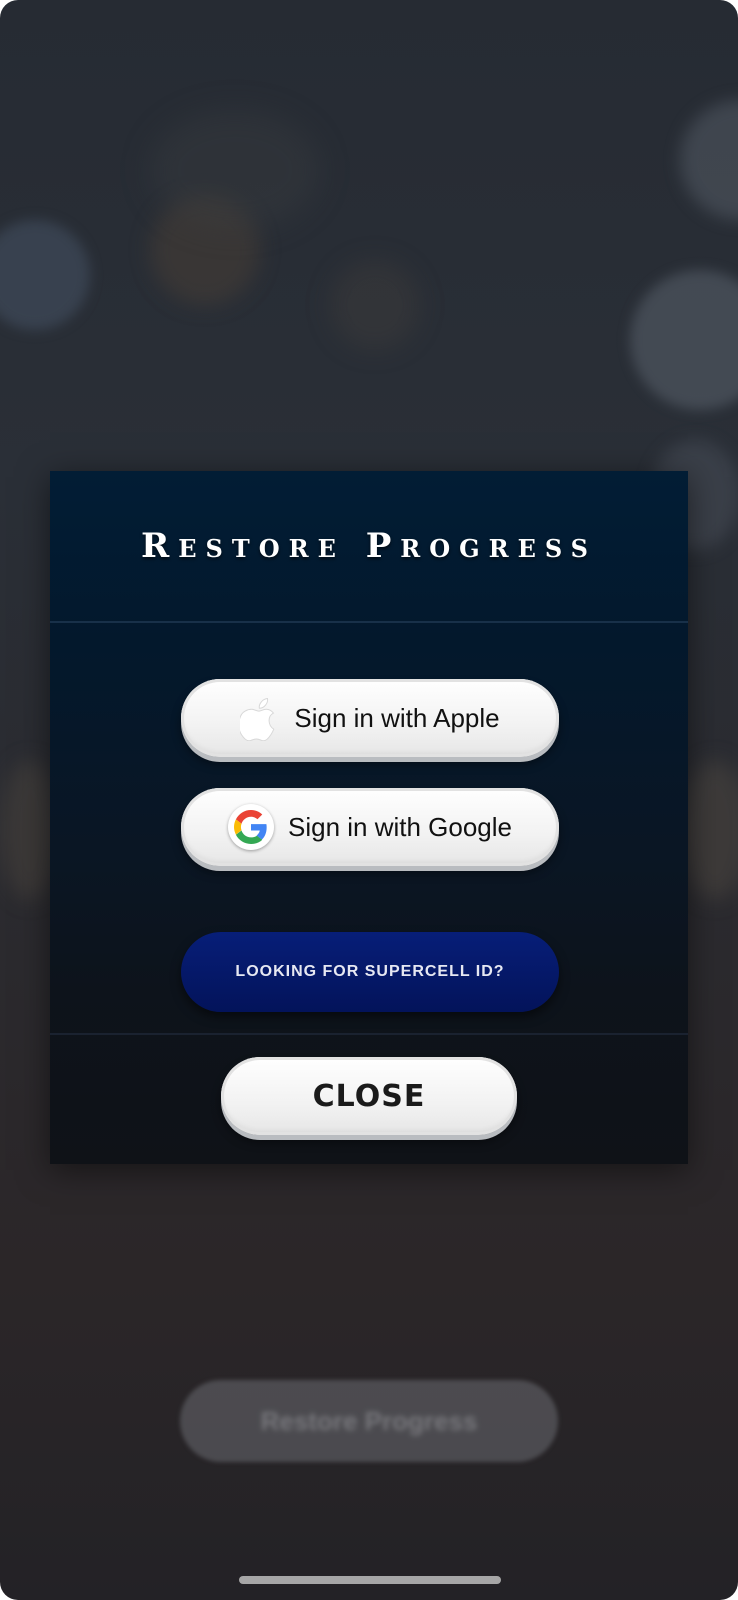 This screenshot has width=738, height=1600. I want to click on sign-in-with-google-label: Sign in with Google, so click(400, 826).